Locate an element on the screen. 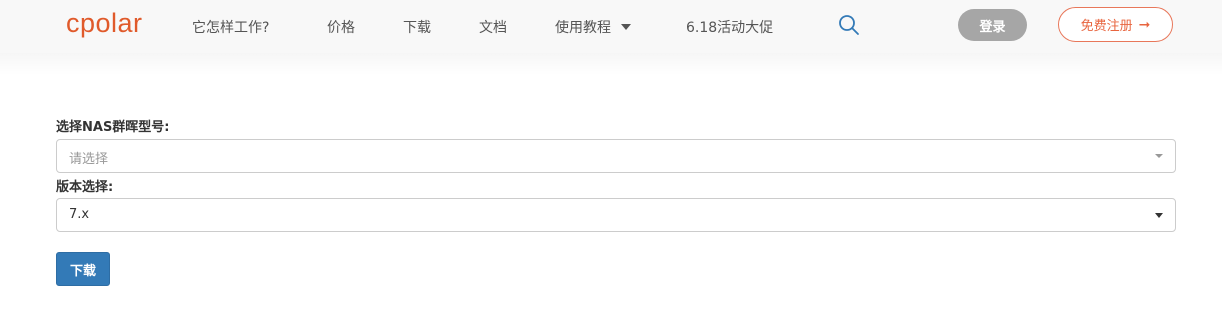 The image size is (1222, 329). search-icon is located at coordinates (849, 25).